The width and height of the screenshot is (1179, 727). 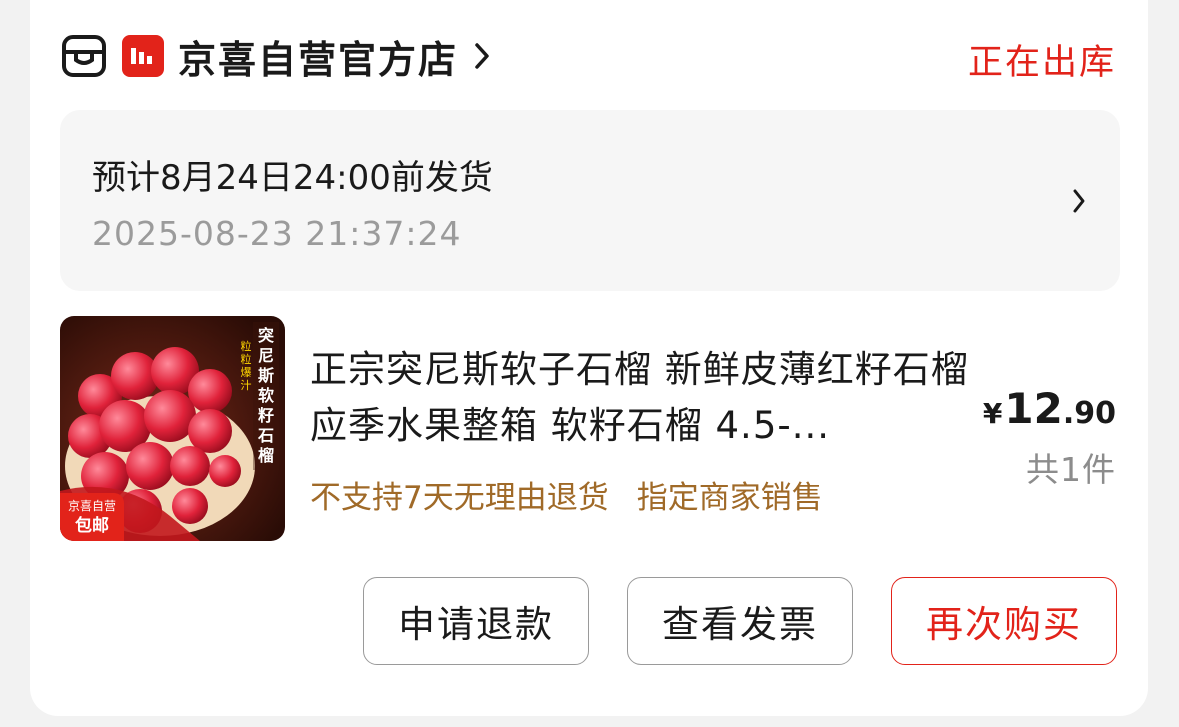 What do you see at coordinates (246, 366) in the screenshot?
I see `thumbnail-tag-text: 粒粒爆汁` at bounding box center [246, 366].